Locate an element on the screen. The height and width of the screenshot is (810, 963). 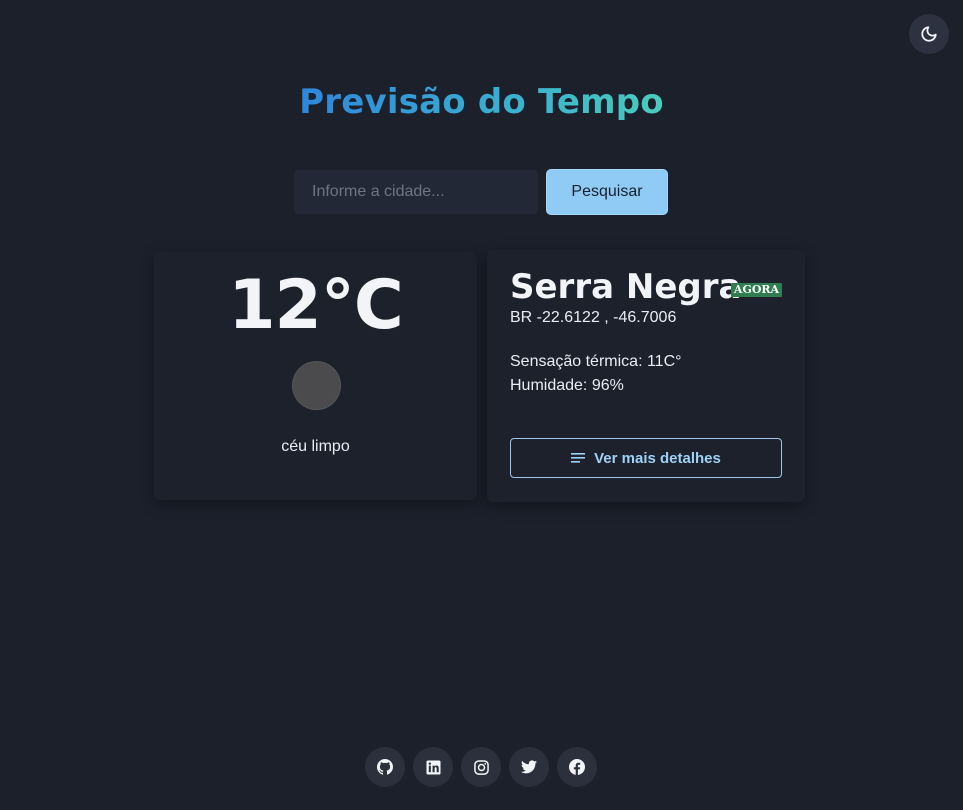
social-links is located at coordinates (481, 767).